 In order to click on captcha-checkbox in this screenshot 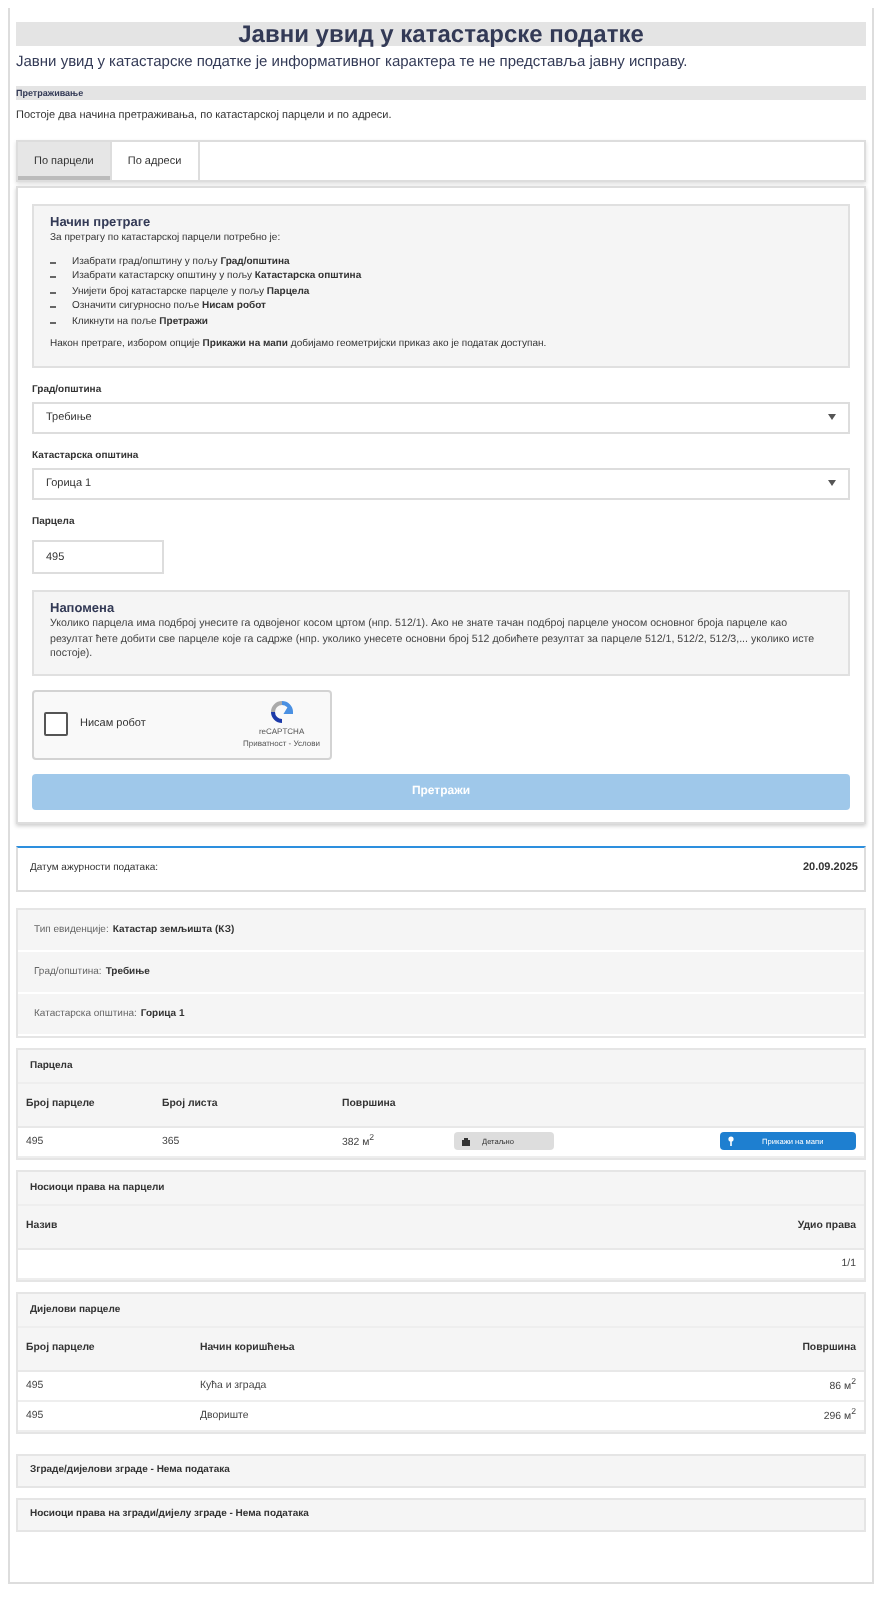, I will do `click(56, 724)`.